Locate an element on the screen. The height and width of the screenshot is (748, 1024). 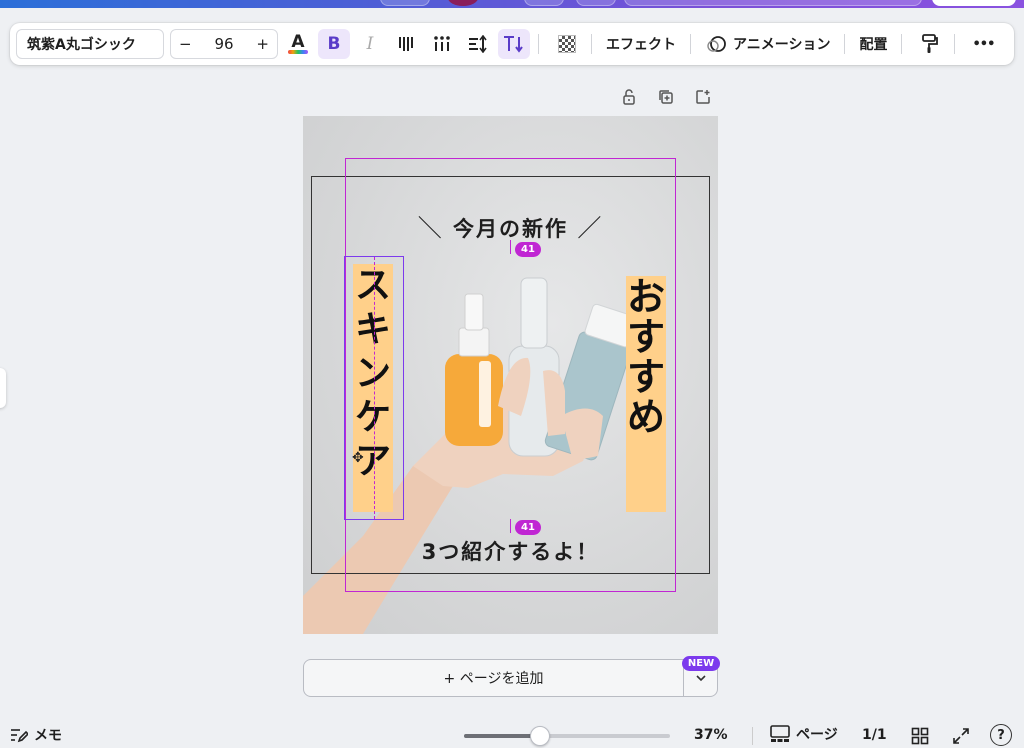
font-size-value: 96 is located at coordinates (223, 44).